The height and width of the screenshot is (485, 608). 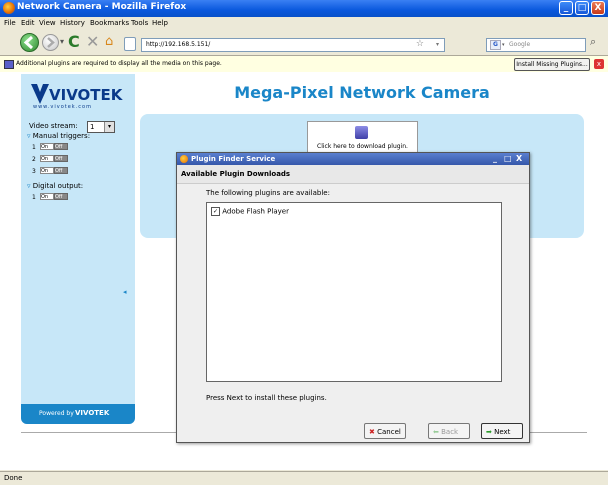 I want to click on infobar-close-button: x, so click(x=599, y=64).